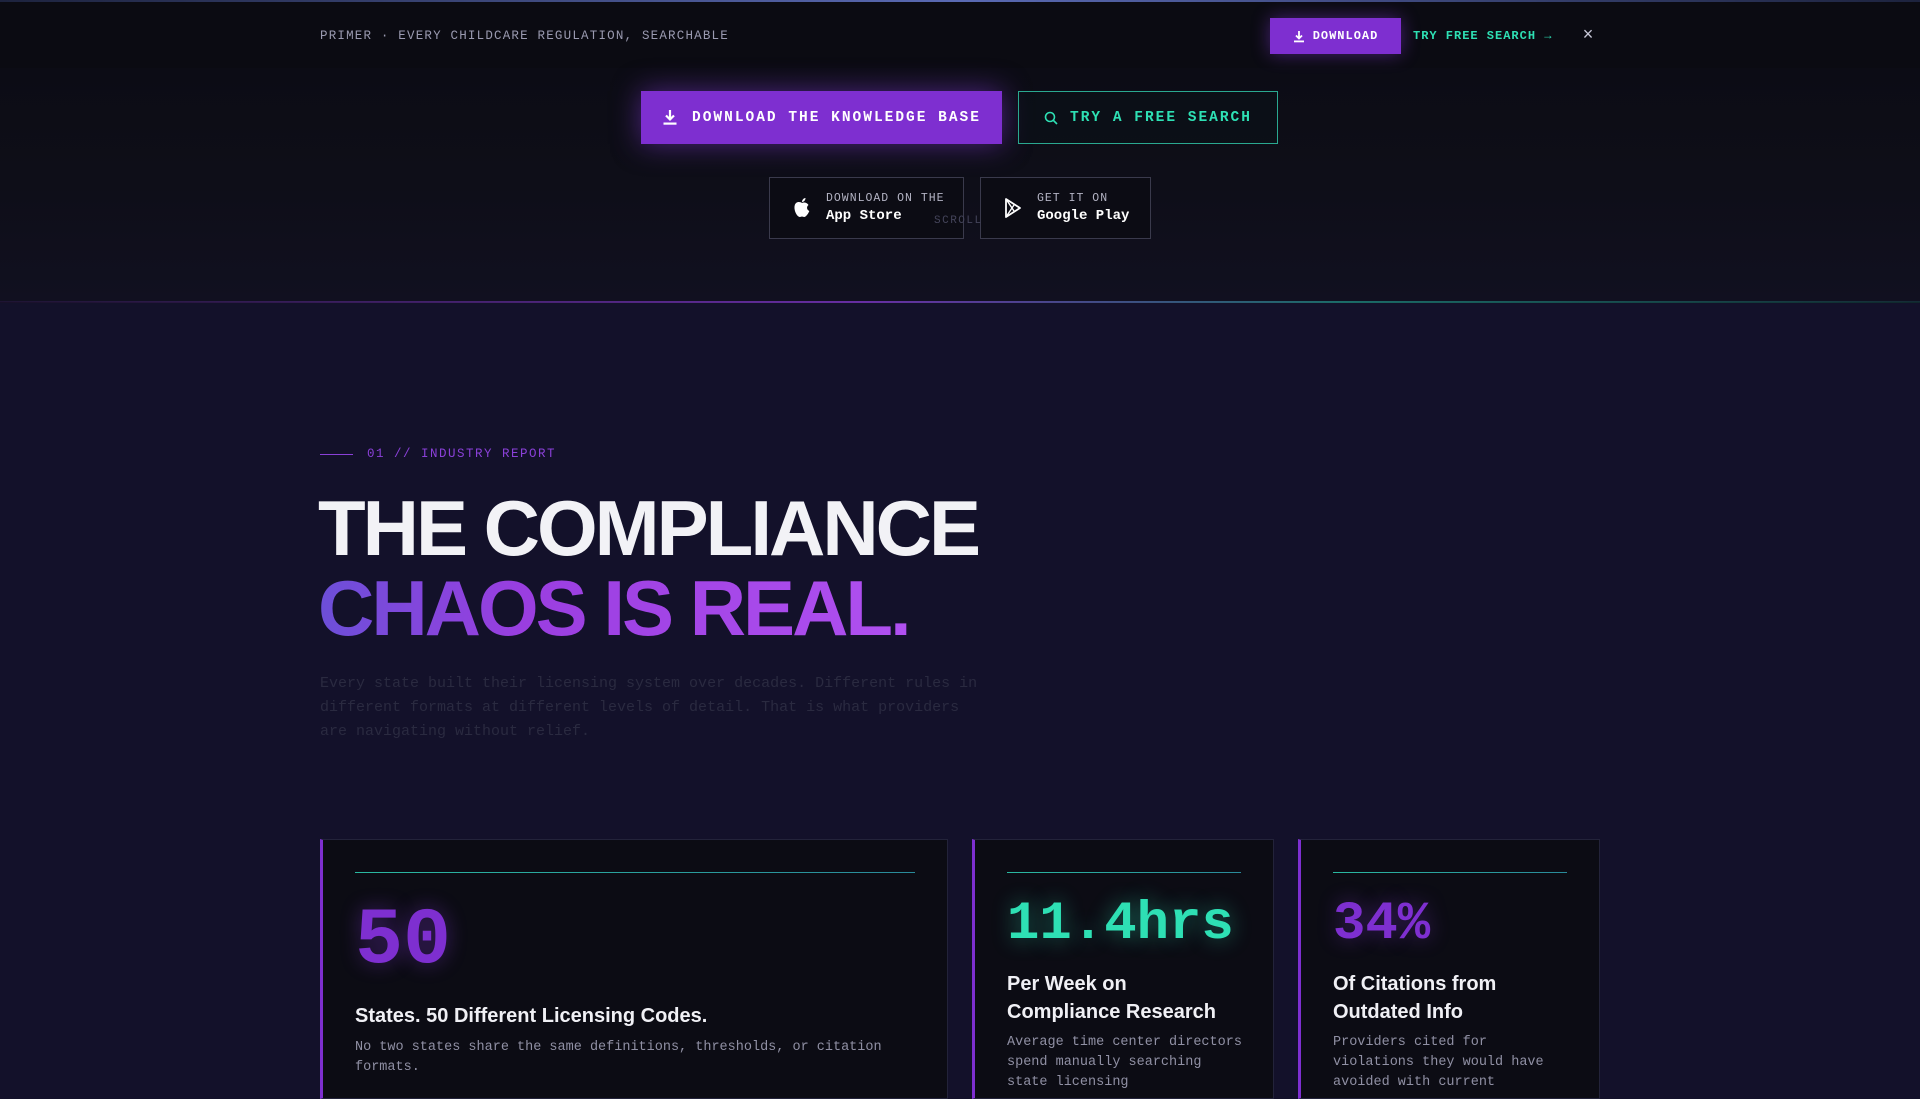 The height and width of the screenshot is (1099, 1920). Describe the element at coordinates (1161, 117) in the screenshot. I see `try-free-search-label: TRY A FREE SEARCH` at that location.